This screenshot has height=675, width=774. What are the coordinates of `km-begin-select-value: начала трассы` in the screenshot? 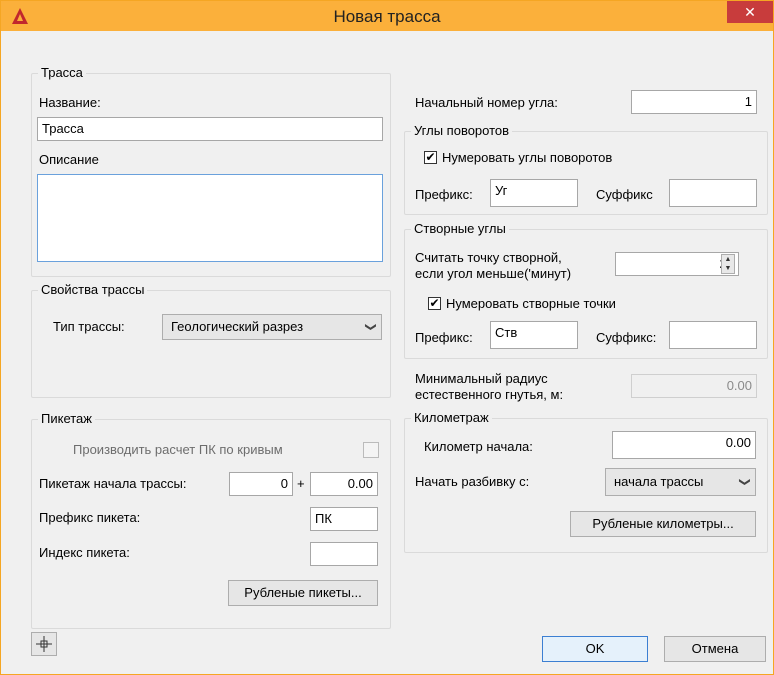 It's located at (659, 481).